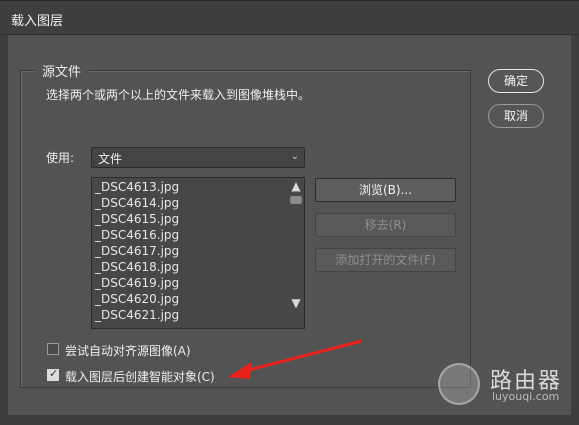 This screenshot has width=579, height=425. I want to click on file-list-item: _DSC4616.jpg, so click(137, 235).